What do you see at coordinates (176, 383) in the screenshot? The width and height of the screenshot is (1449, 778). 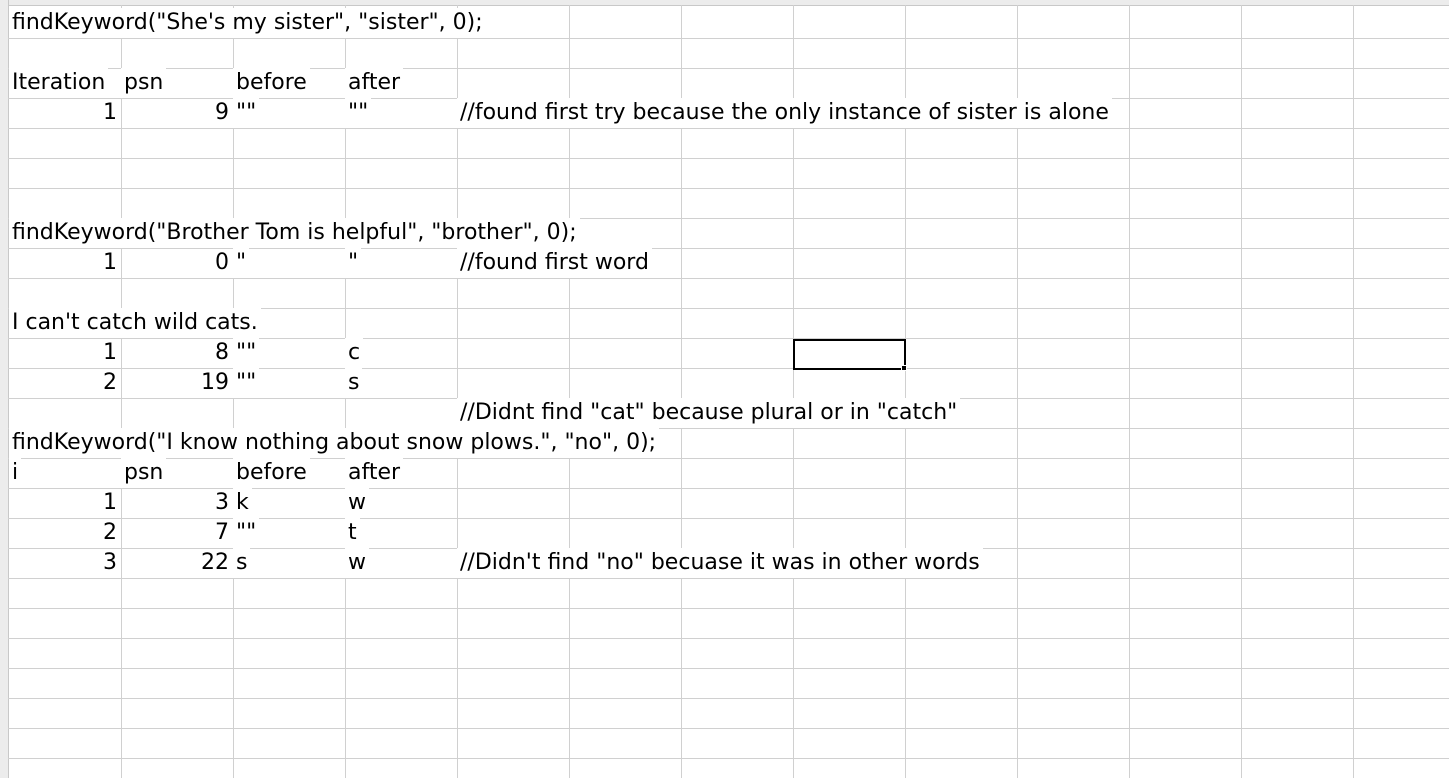 I see `cell-b13: 19` at bounding box center [176, 383].